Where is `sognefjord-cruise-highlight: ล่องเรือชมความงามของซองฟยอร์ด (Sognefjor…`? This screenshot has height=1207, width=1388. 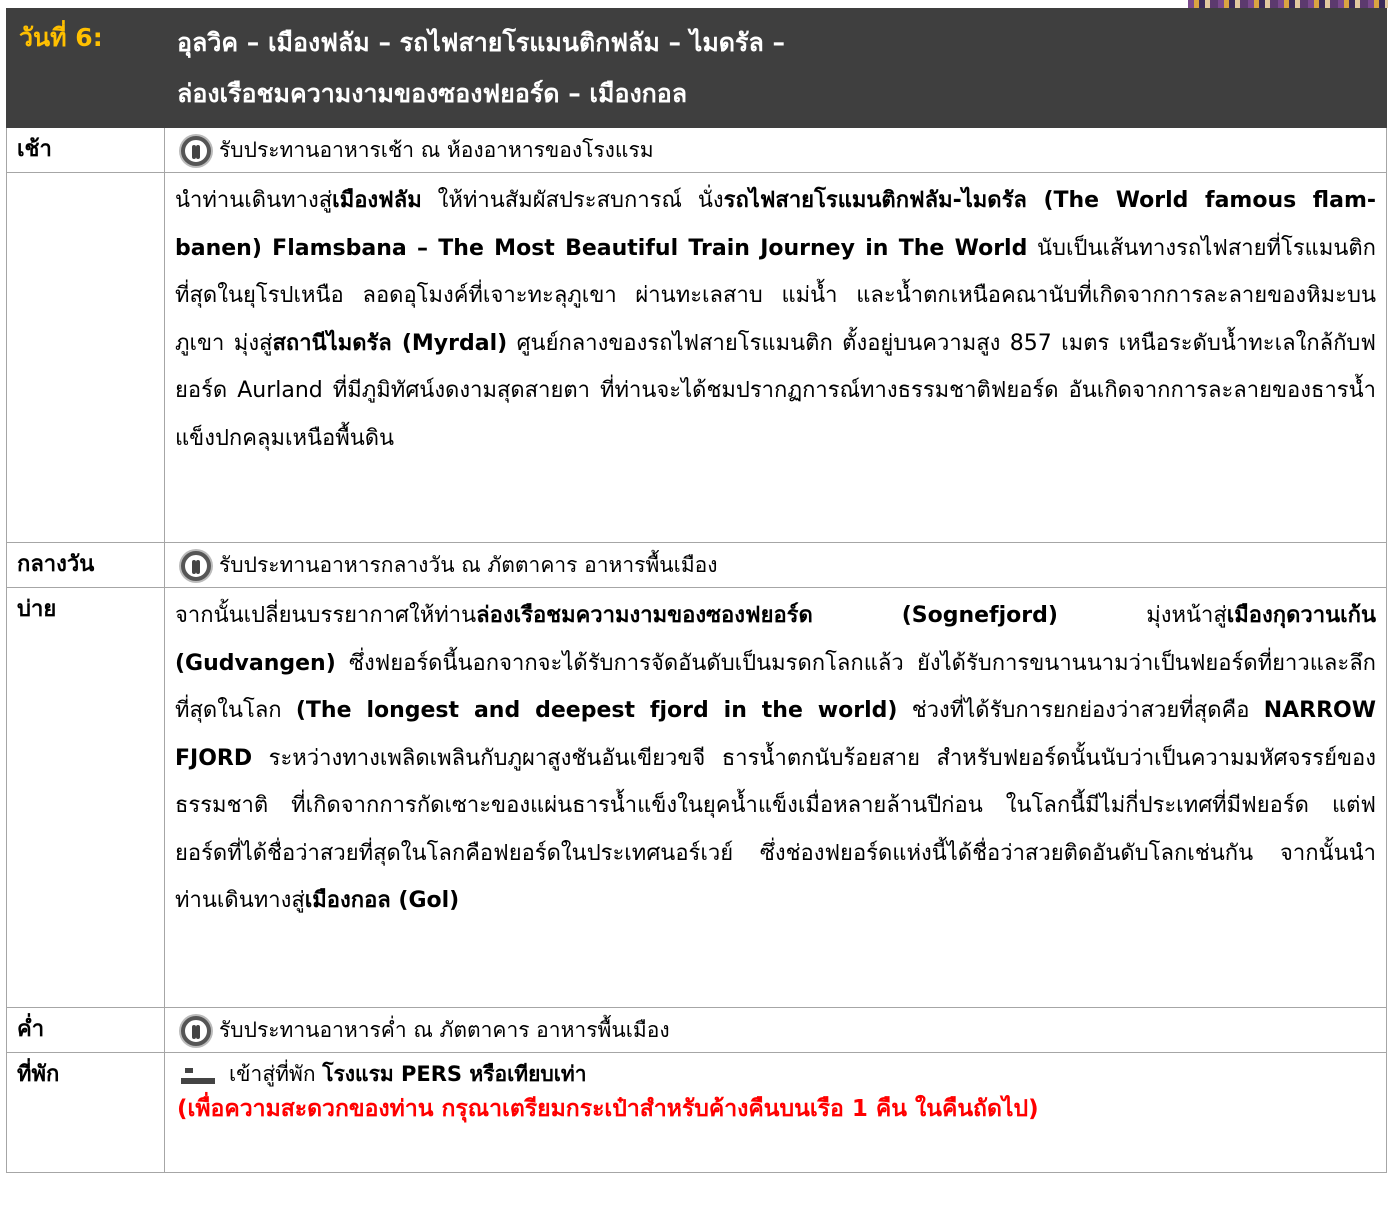 sognefjord-cruise-highlight: ล่องเรือชมความงามของซองฟยอร์ด (Sognefjor… is located at coordinates (767, 615).